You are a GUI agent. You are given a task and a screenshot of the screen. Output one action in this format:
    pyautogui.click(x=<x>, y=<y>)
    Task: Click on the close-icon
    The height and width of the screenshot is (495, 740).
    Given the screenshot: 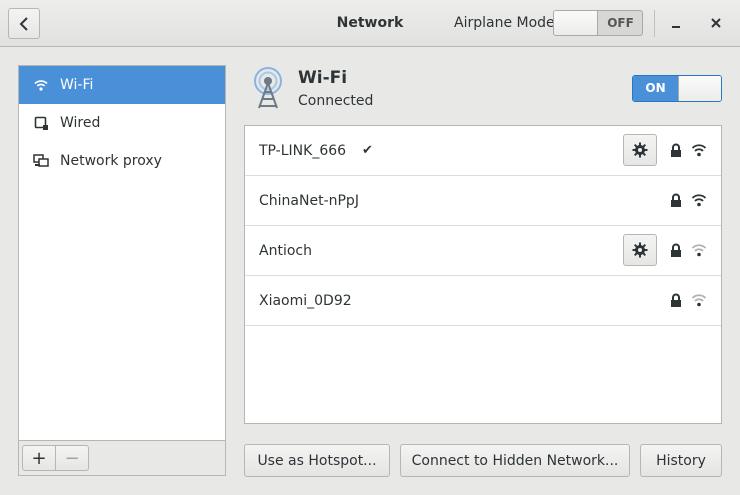 What is the action you would take?
    pyautogui.click(x=716, y=23)
    